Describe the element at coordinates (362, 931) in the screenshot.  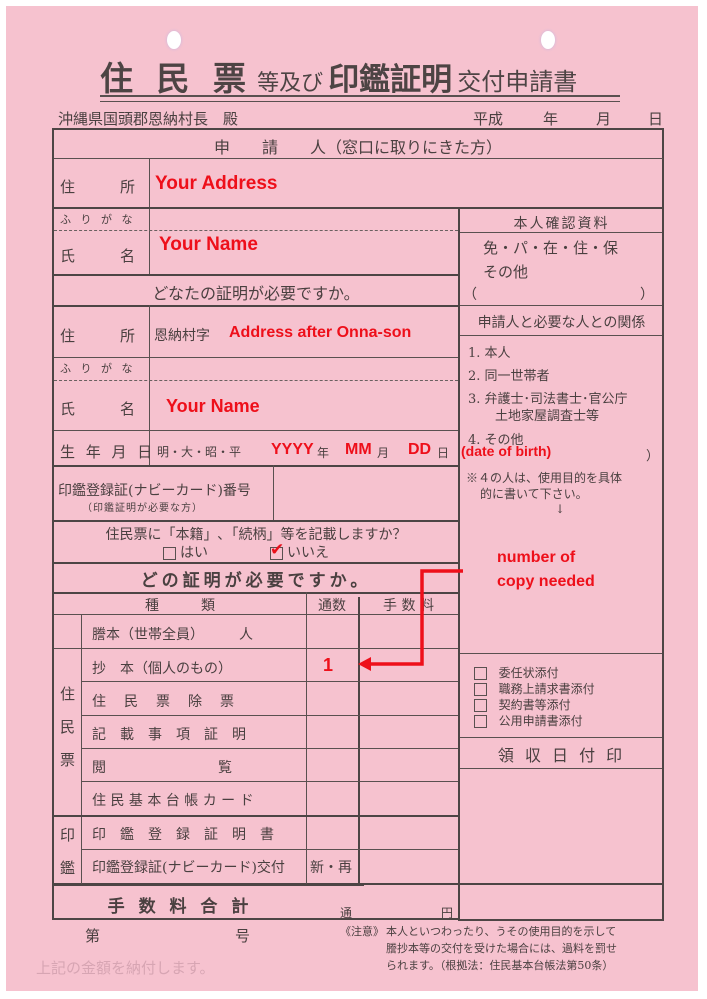
I see `caution-label: 《注意》` at that location.